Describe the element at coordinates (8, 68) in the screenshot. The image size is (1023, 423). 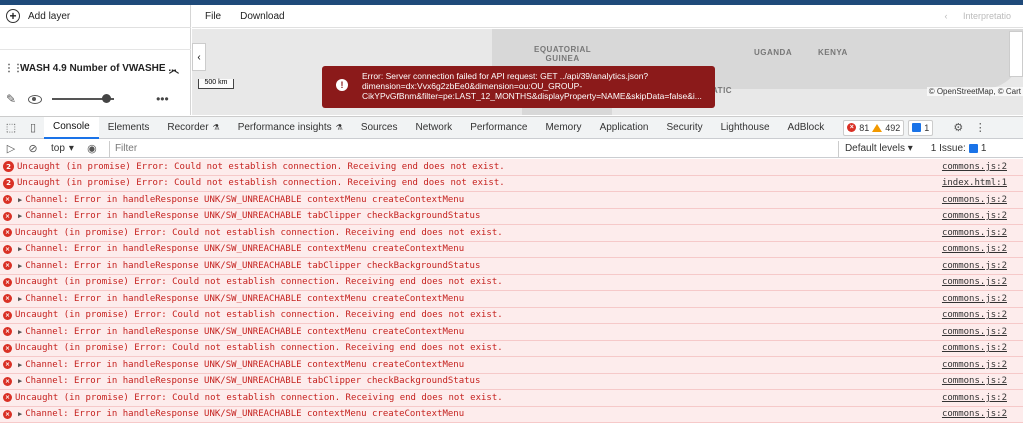
I see `drag-handle-icon: ⋮⋮` at that location.